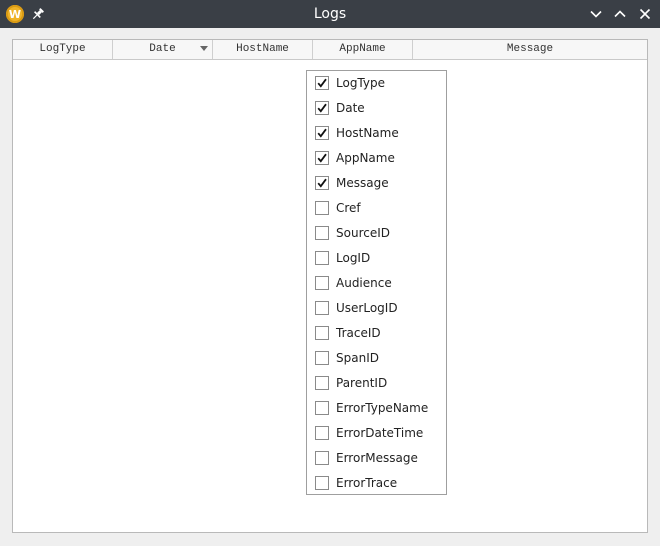 The height and width of the screenshot is (546, 660). I want to click on column-option: TraceID, so click(377, 333).